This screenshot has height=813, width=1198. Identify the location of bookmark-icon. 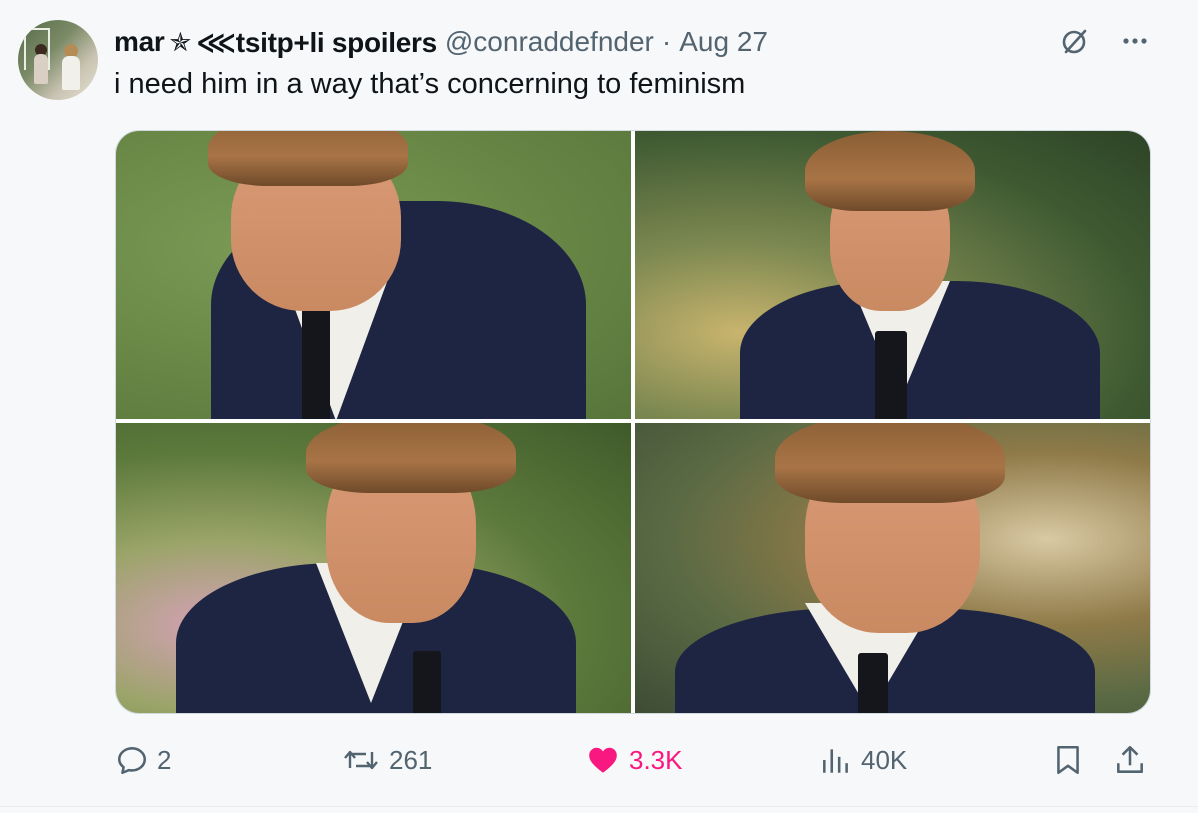
(1068, 760).